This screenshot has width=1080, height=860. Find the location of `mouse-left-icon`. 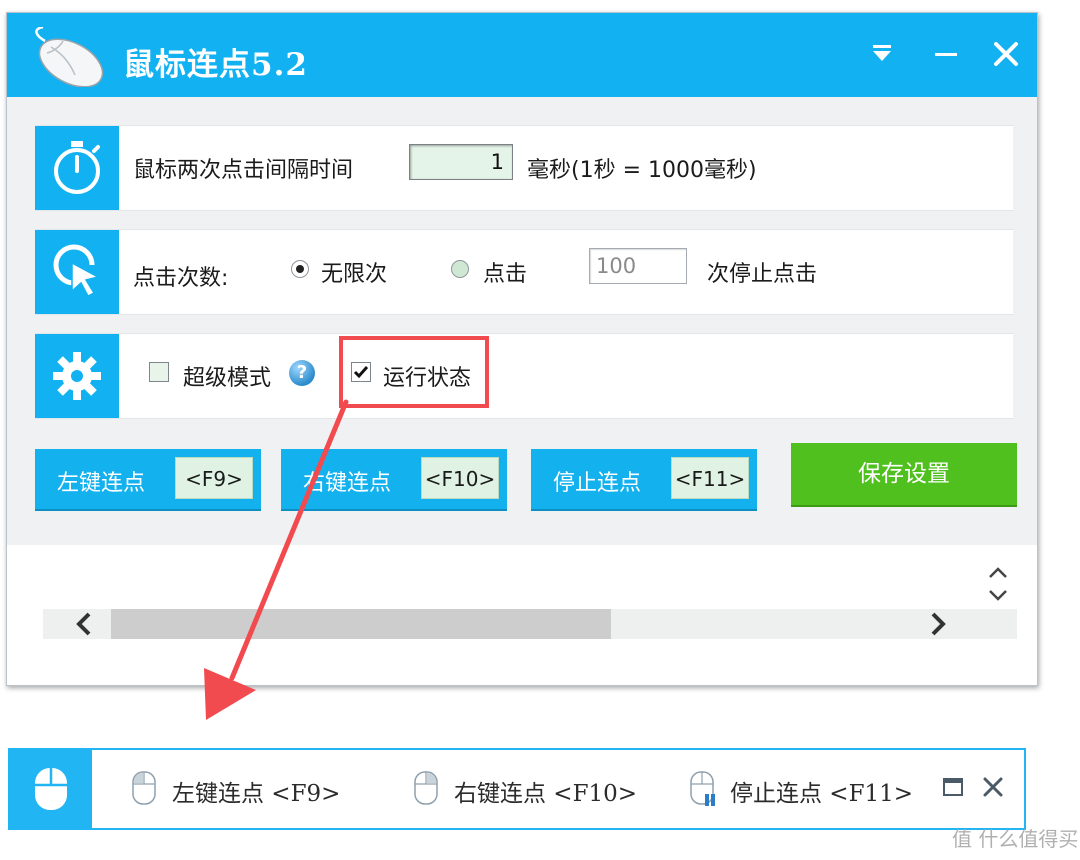

mouse-left-icon is located at coordinates (144, 788).